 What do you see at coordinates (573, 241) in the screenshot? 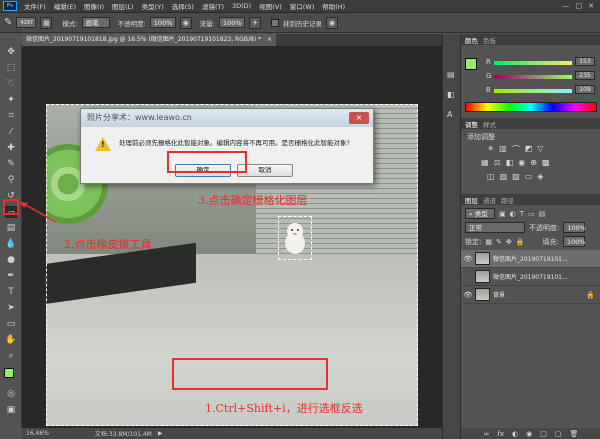
I see `fill-input: 100%` at bounding box center [573, 241].